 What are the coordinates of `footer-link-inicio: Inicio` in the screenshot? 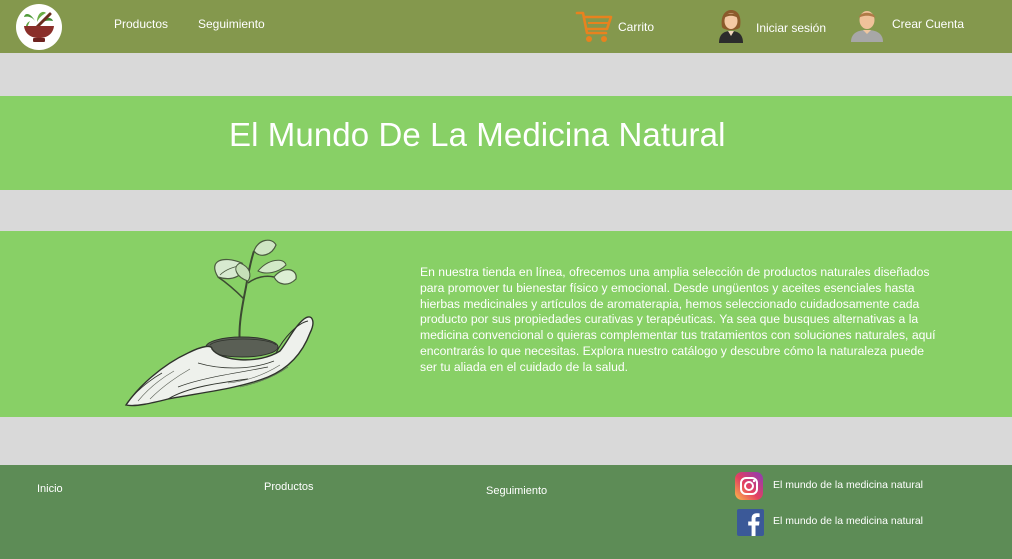 It's located at (50, 489).